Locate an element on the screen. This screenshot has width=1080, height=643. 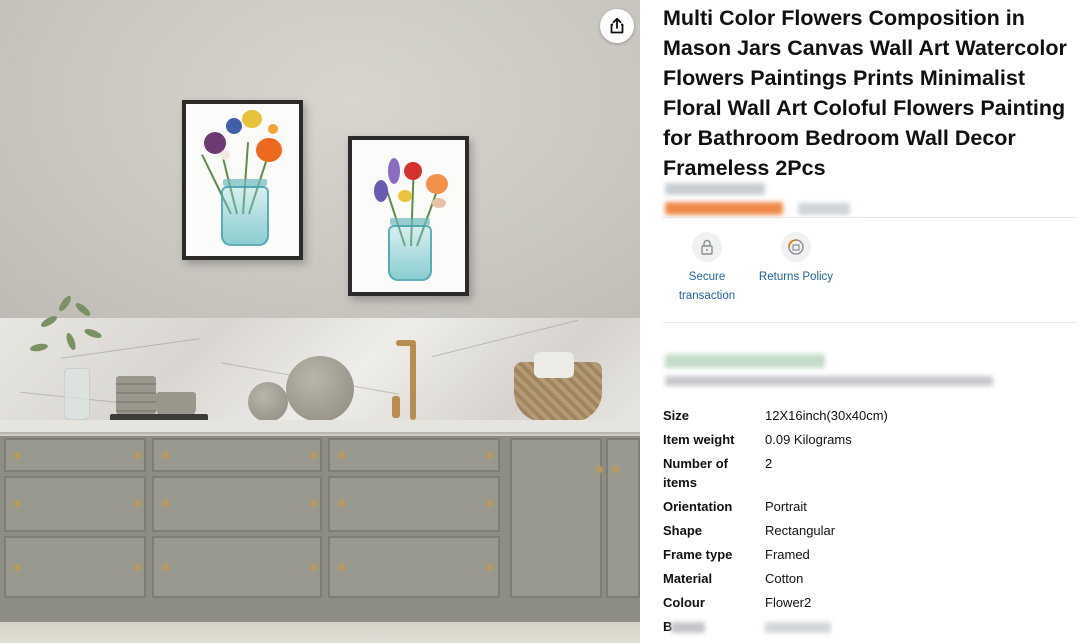
floor is located at coordinates (320, 632).